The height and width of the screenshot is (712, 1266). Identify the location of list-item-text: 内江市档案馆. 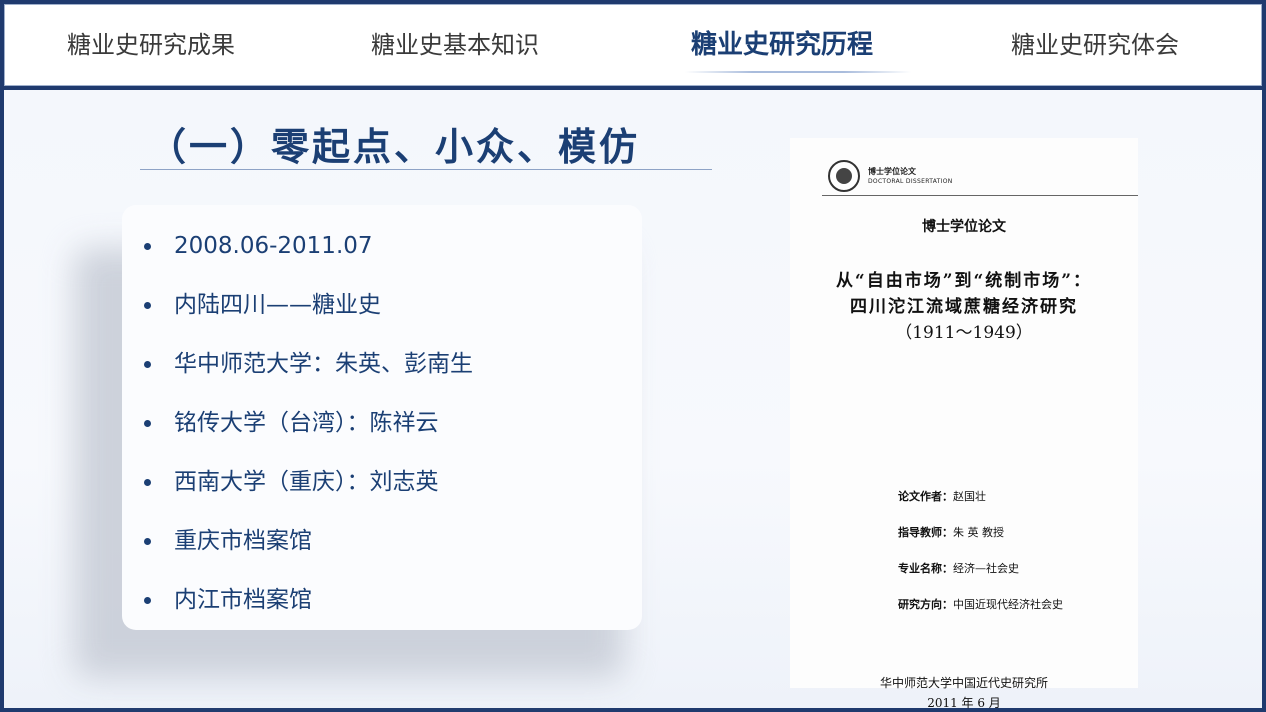
(243, 600).